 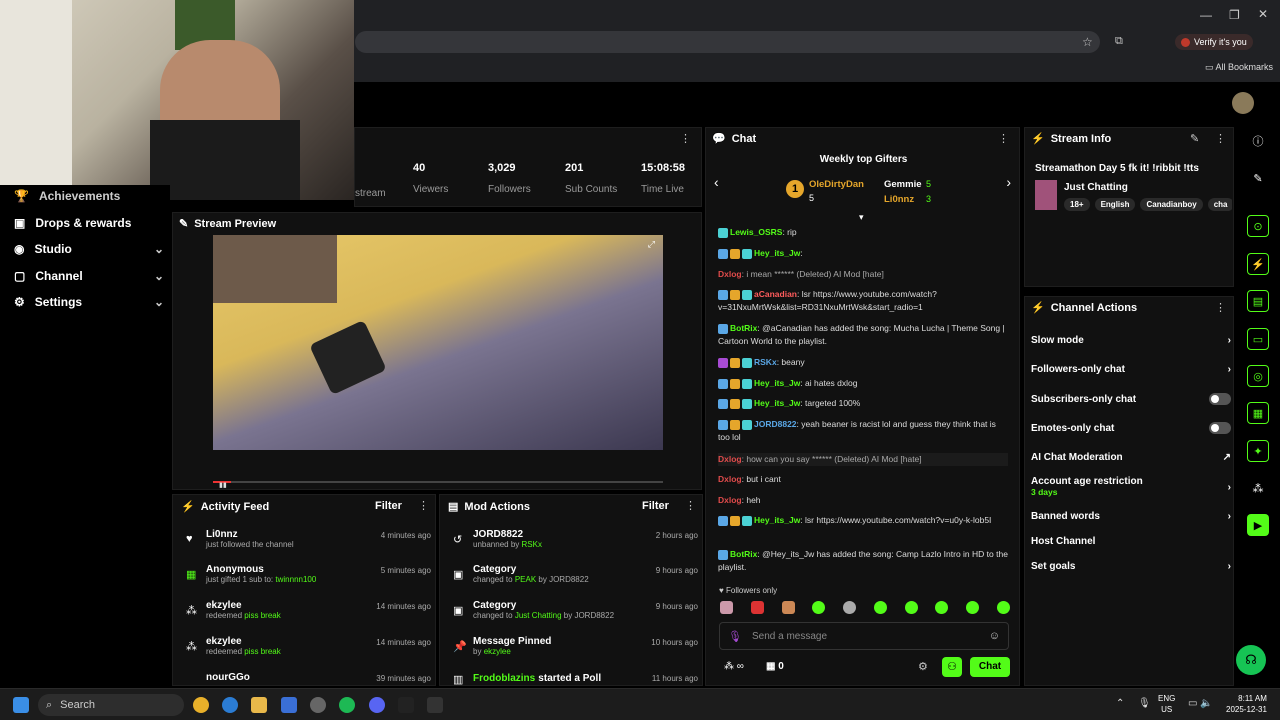 What do you see at coordinates (1220, 428) in the screenshot?
I see `emotes-only-toggle` at bounding box center [1220, 428].